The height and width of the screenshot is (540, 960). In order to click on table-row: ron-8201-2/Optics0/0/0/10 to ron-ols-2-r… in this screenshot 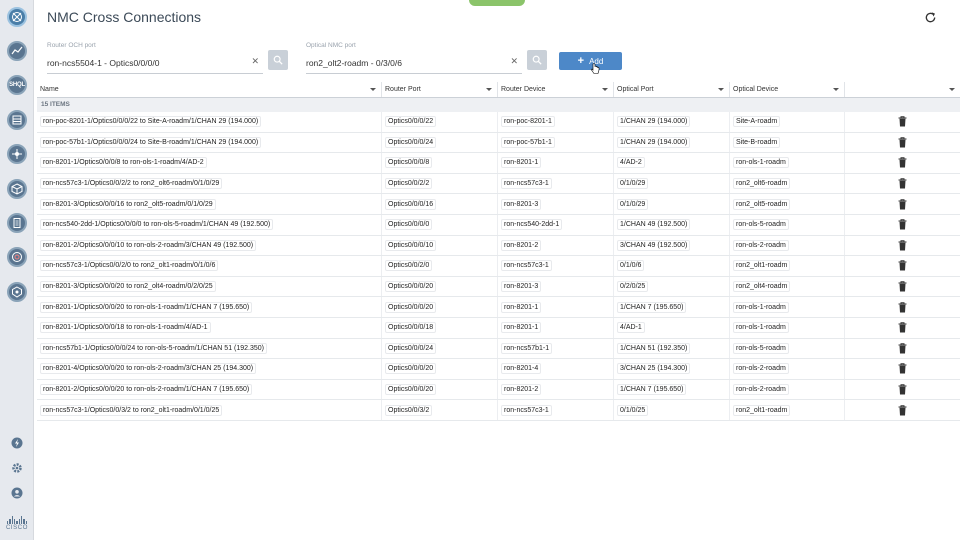, I will do `click(498, 246)`.